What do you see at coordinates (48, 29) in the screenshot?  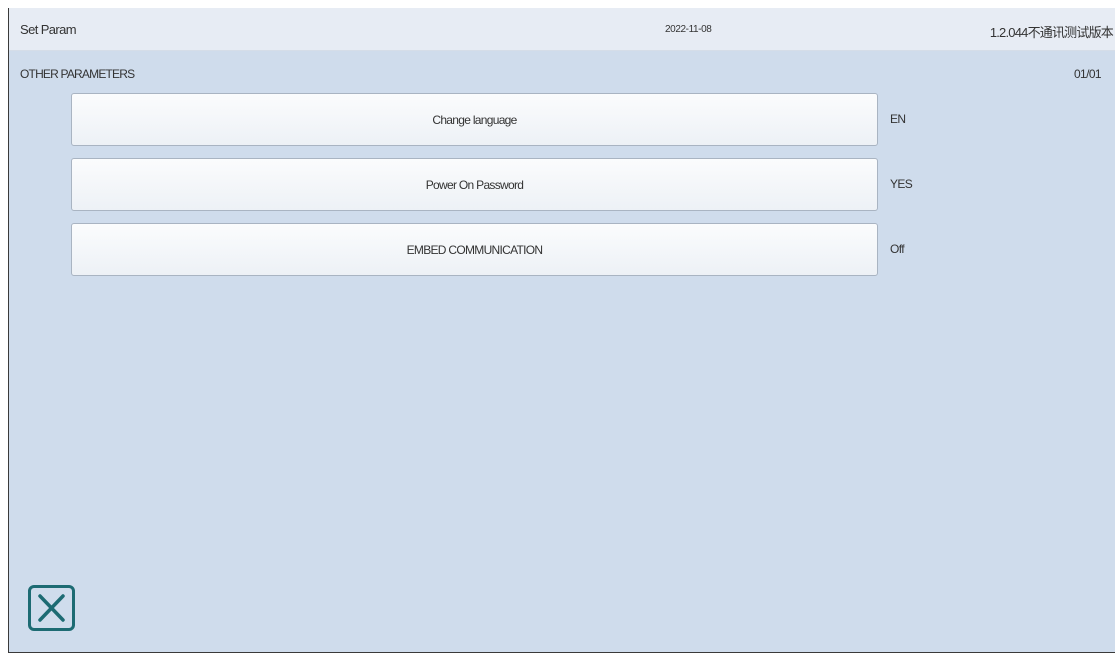 I see `page-title: Set Param` at bounding box center [48, 29].